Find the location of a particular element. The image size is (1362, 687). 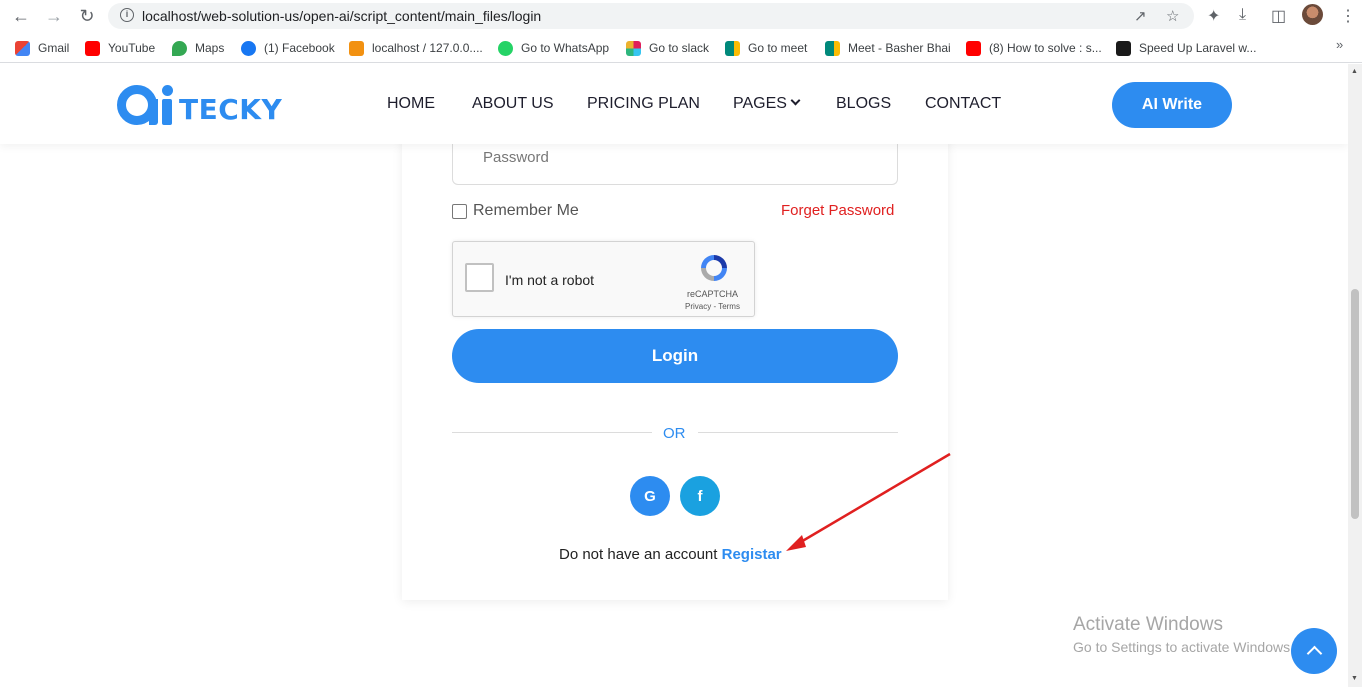

register-link: Registar is located at coordinates (752, 554).